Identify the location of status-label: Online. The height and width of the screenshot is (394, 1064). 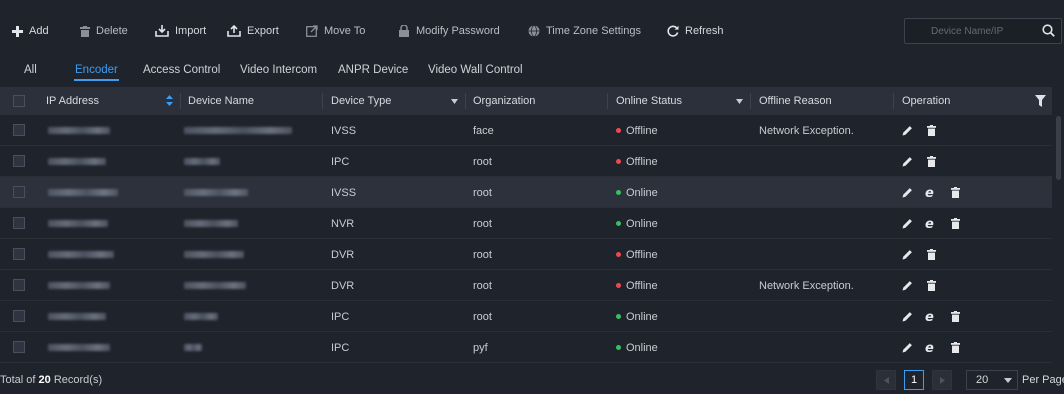
(642, 224).